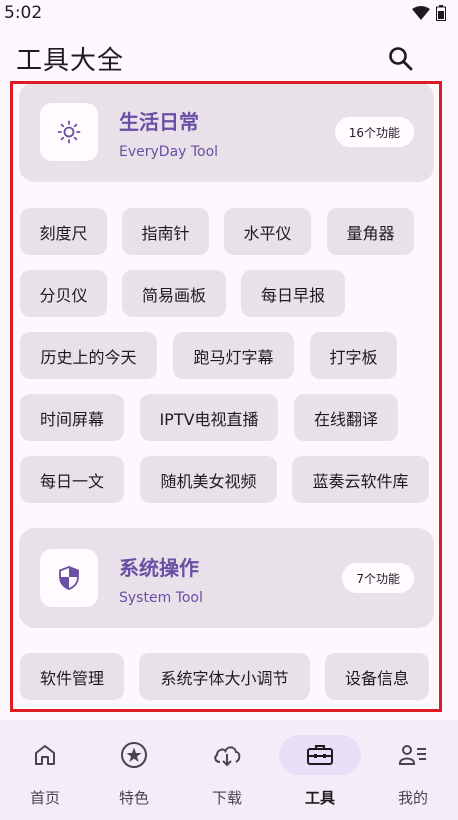  Describe the element at coordinates (421, 13) in the screenshot. I see `wifi-icon` at that location.